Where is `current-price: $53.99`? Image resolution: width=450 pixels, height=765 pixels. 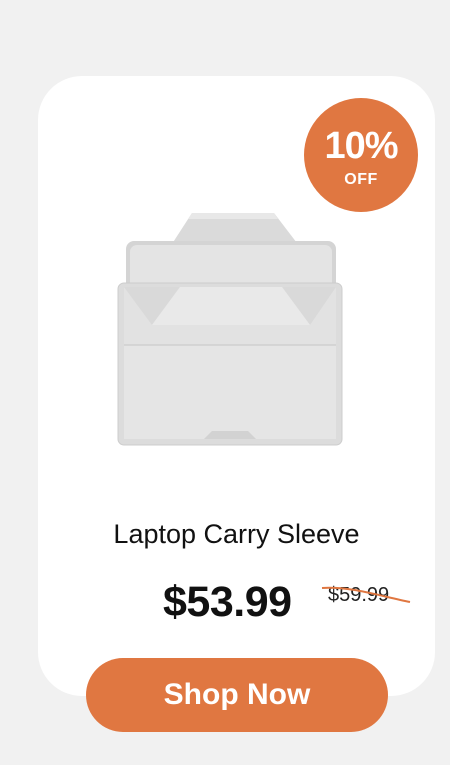
current-price: $53.99 is located at coordinates (227, 602).